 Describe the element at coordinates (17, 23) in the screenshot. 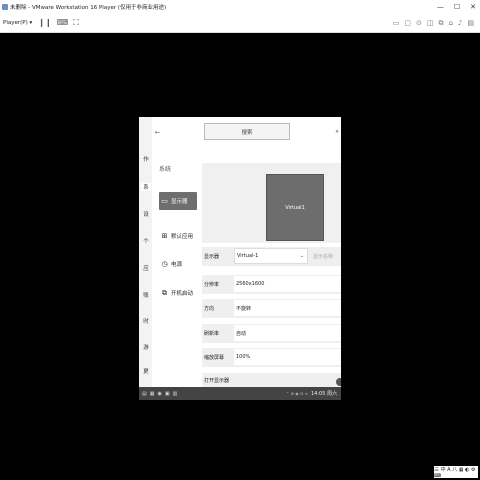

I see `player-menu-button: Player(P) ▾` at that location.